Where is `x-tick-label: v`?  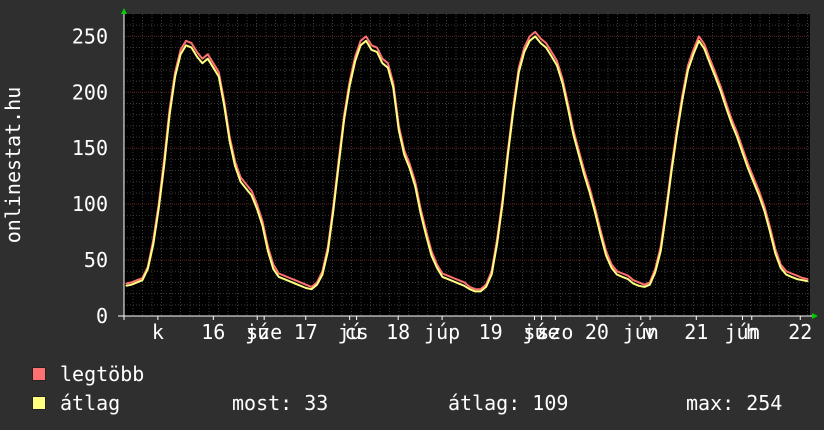
x-tick-label: v is located at coordinates (650, 332).